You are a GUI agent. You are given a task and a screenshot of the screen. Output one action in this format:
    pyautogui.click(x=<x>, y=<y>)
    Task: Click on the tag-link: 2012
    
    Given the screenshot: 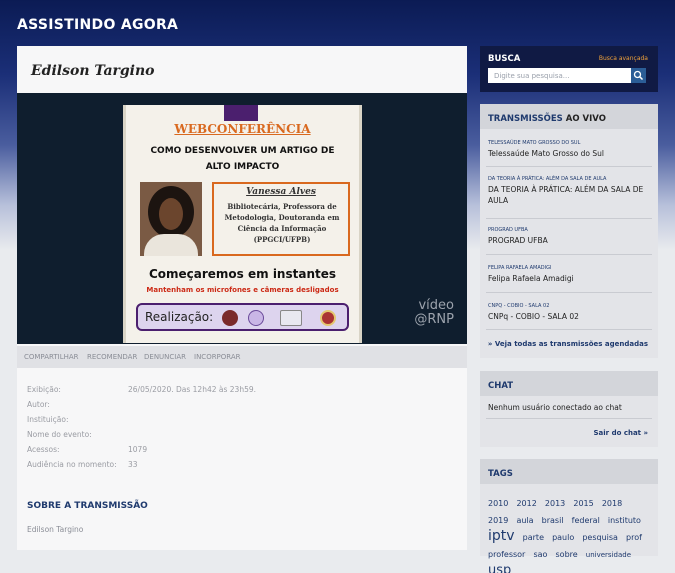 What is the action you would take?
    pyautogui.click(x=526, y=503)
    